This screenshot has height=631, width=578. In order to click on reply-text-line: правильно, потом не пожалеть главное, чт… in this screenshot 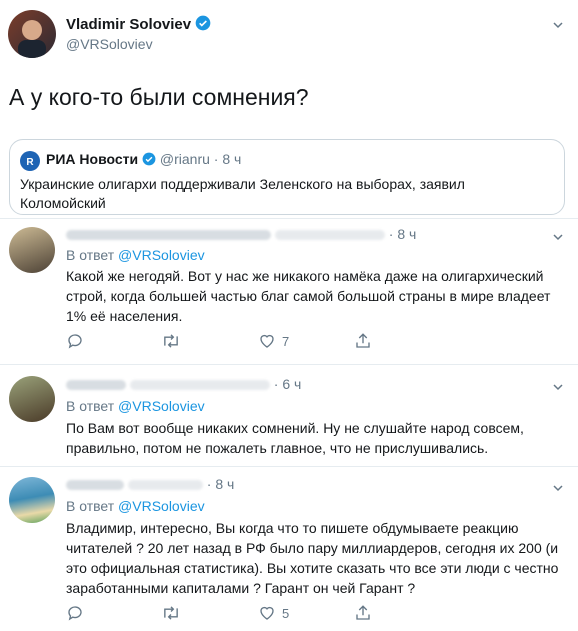, I will do `click(277, 448)`.